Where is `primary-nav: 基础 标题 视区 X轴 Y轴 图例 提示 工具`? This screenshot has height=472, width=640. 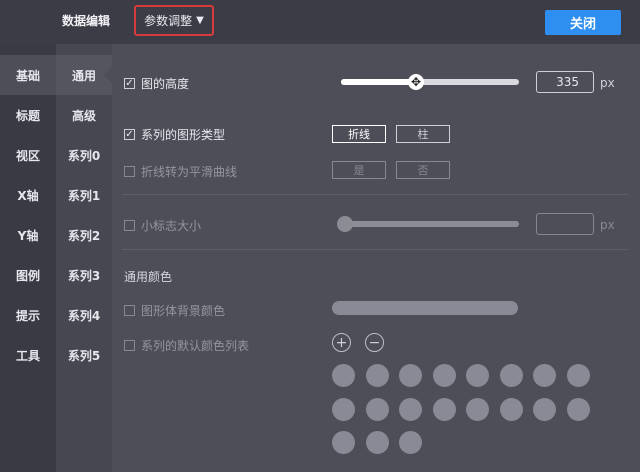
primary-nav: 基础 标题 视区 X轴 Y轴 图例 提示 工具 is located at coordinates (28, 258).